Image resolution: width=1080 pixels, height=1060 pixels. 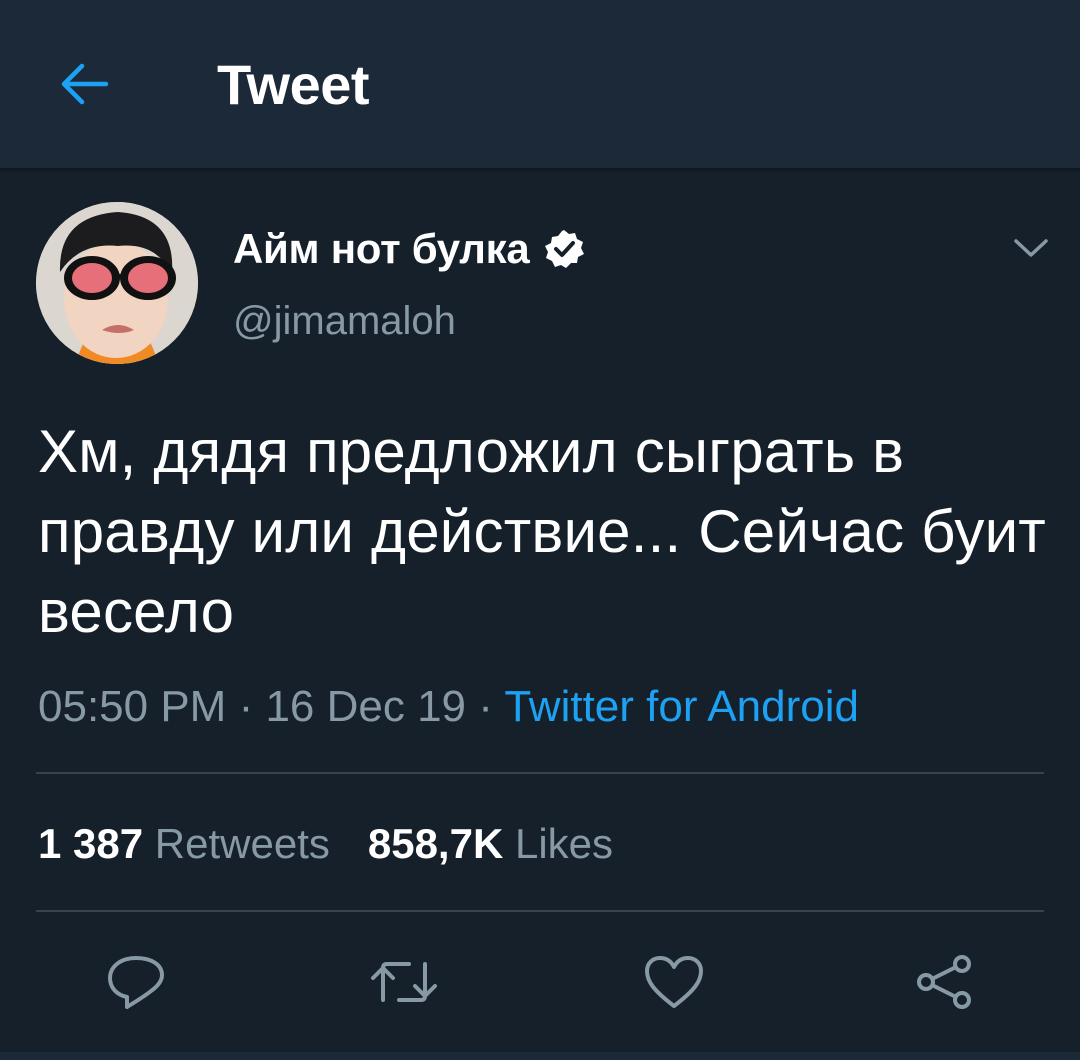 I want to click on retweet-icon, so click(x=404, y=982).